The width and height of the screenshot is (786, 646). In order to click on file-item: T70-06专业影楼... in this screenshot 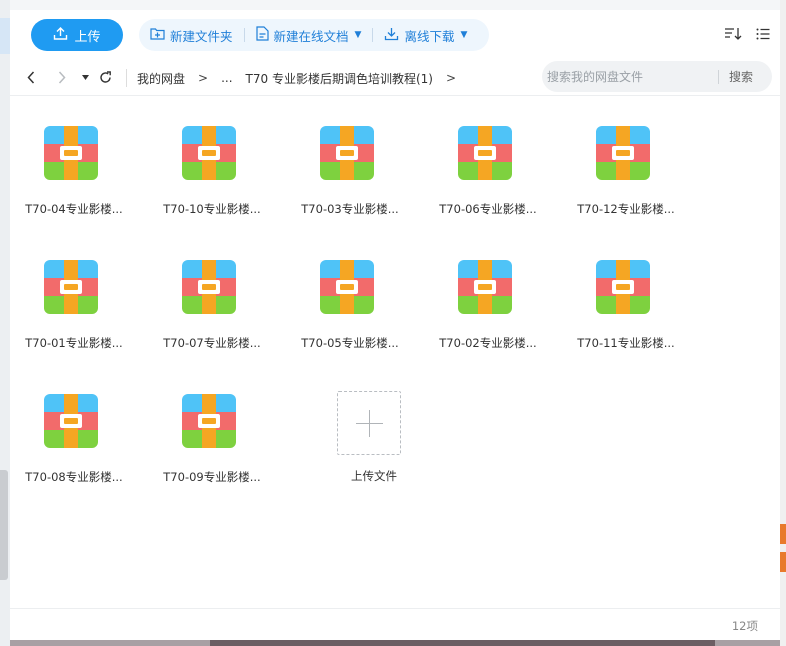, I will do `click(488, 170)`.